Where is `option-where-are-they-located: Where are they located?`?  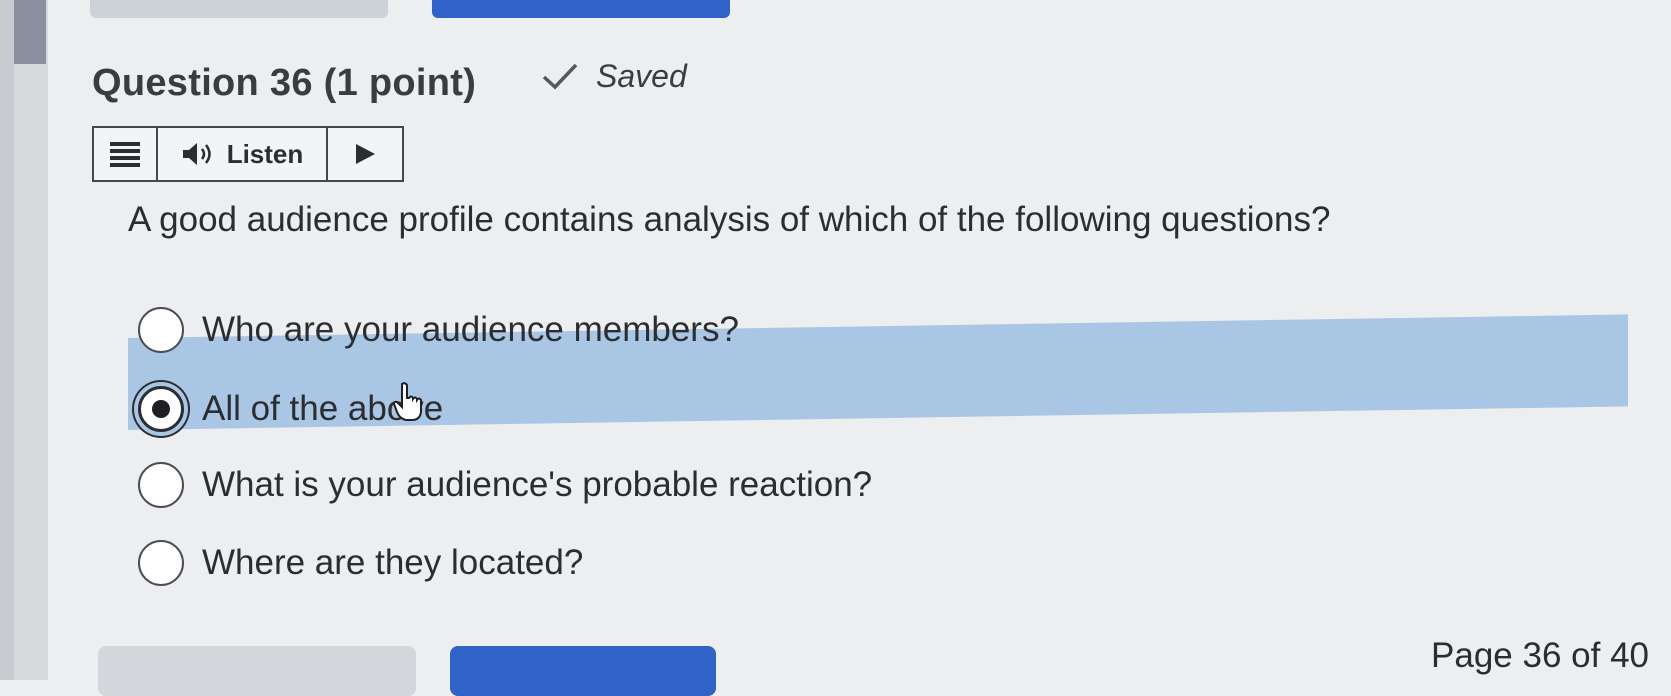
option-where-are-they-located: Where are they located? is located at coordinates (360, 563).